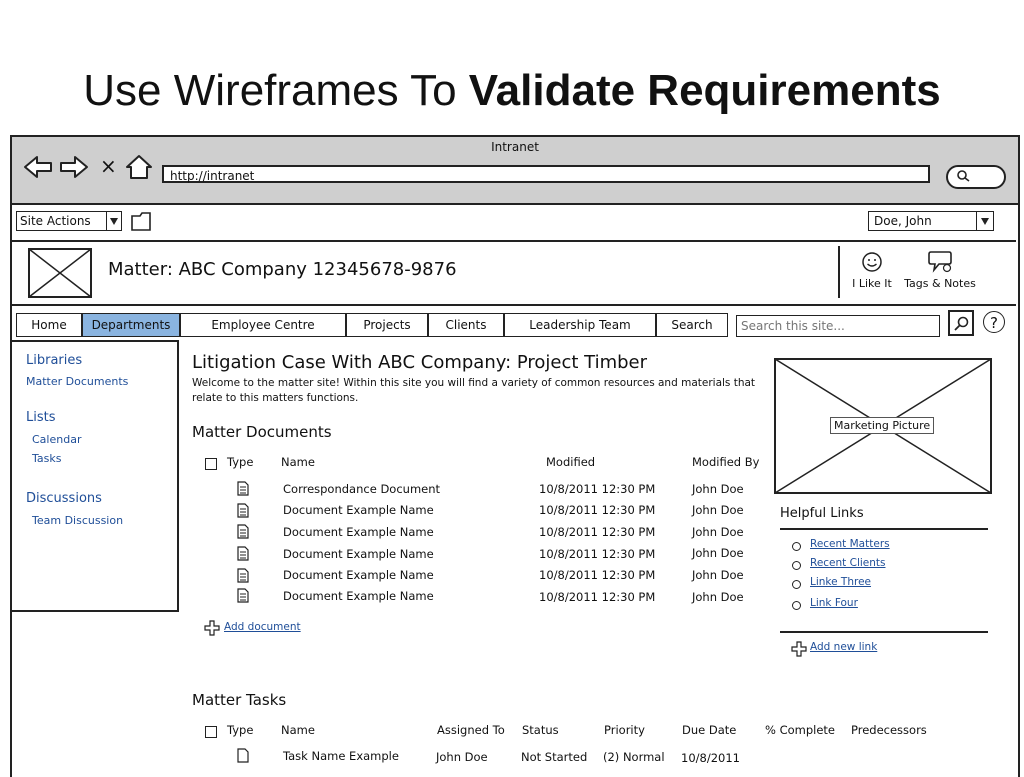 This screenshot has width=1024, height=777. What do you see at coordinates (361, 489) in the screenshot?
I see `document-name: Correspondance Document` at bounding box center [361, 489].